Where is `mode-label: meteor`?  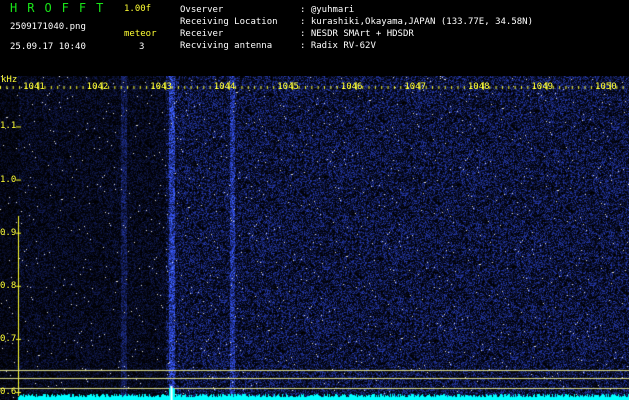
mode-label: meteor is located at coordinates (140, 34).